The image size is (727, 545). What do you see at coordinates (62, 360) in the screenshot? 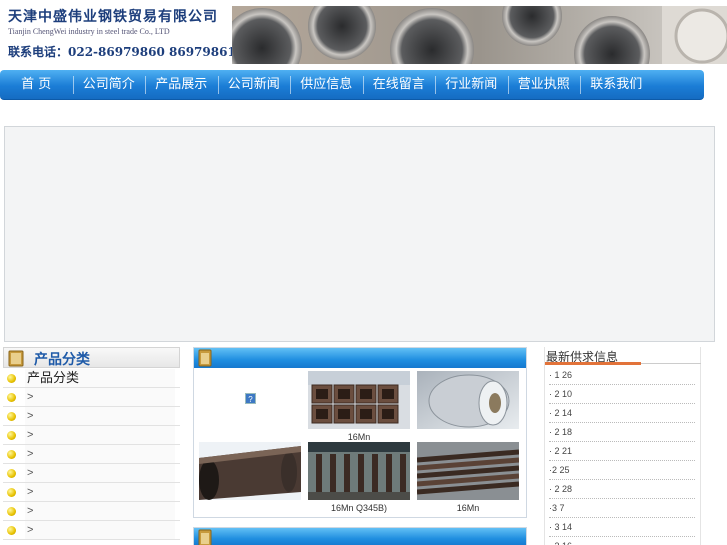
I see `category-panel-title: 产品分类` at bounding box center [62, 360].